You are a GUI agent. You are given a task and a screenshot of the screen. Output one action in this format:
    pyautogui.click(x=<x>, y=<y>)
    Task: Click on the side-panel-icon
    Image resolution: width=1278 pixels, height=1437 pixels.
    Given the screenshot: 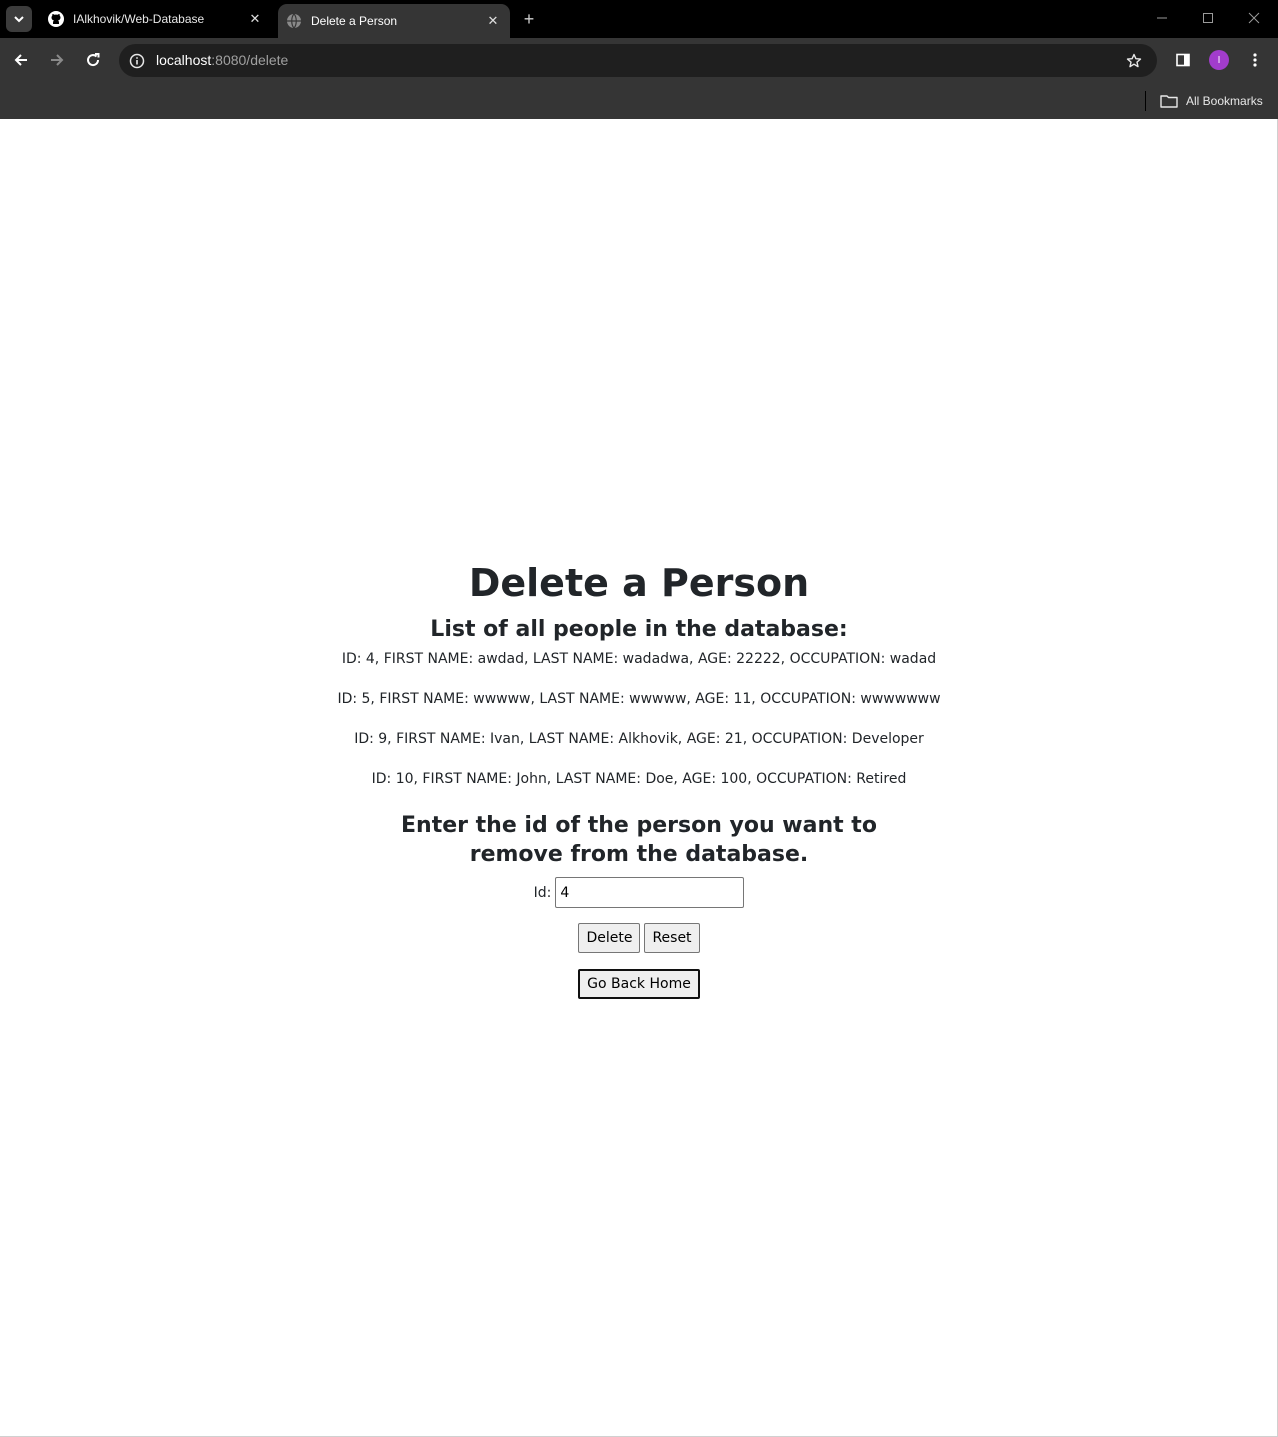 What is the action you would take?
    pyautogui.click(x=1183, y=60)
    